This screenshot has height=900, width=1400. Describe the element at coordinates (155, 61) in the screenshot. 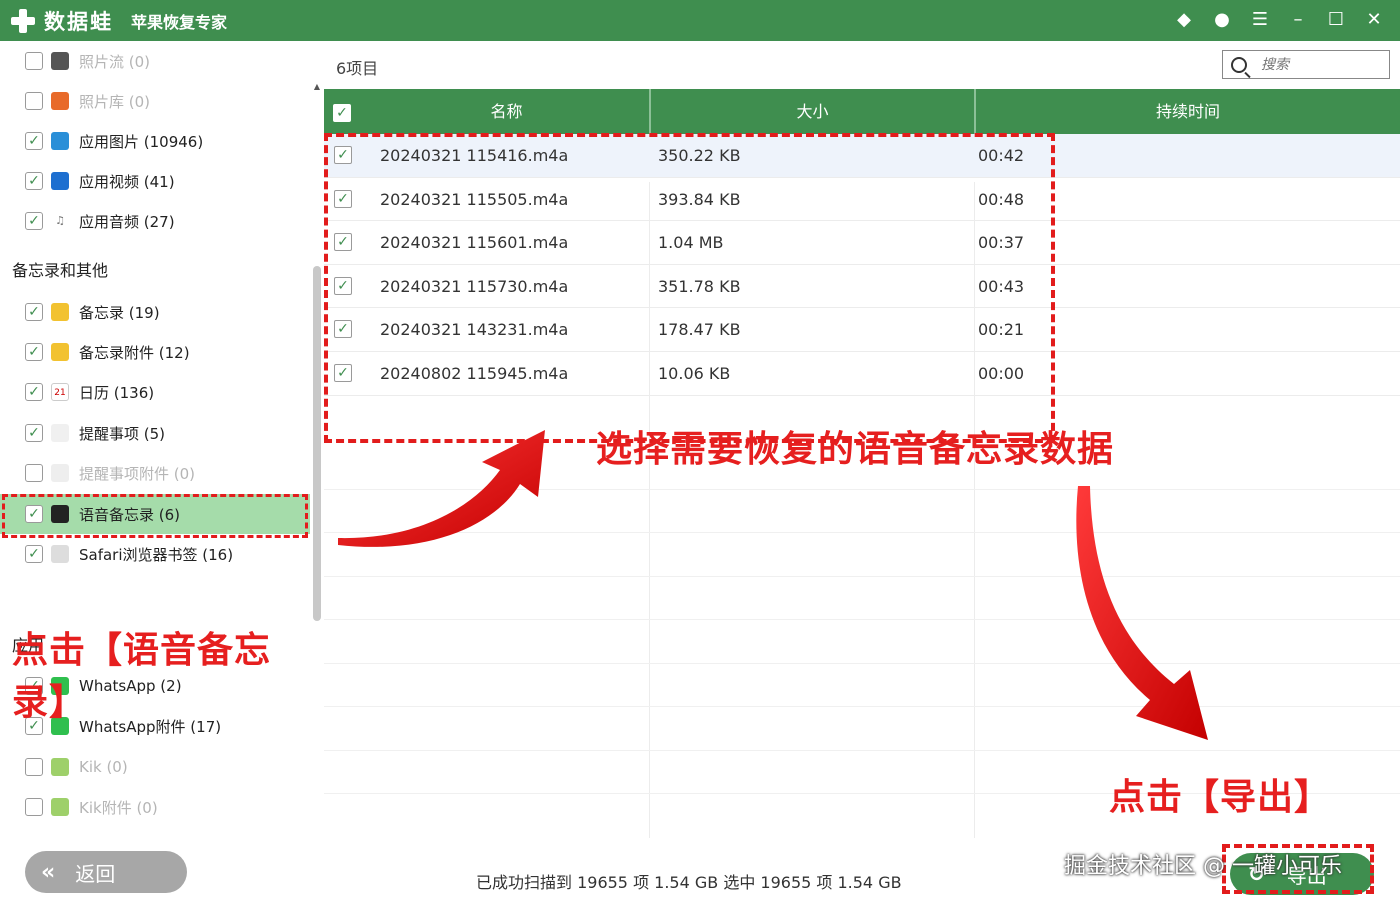

I see `sidebar-item: 照片流 (0)` at that location.